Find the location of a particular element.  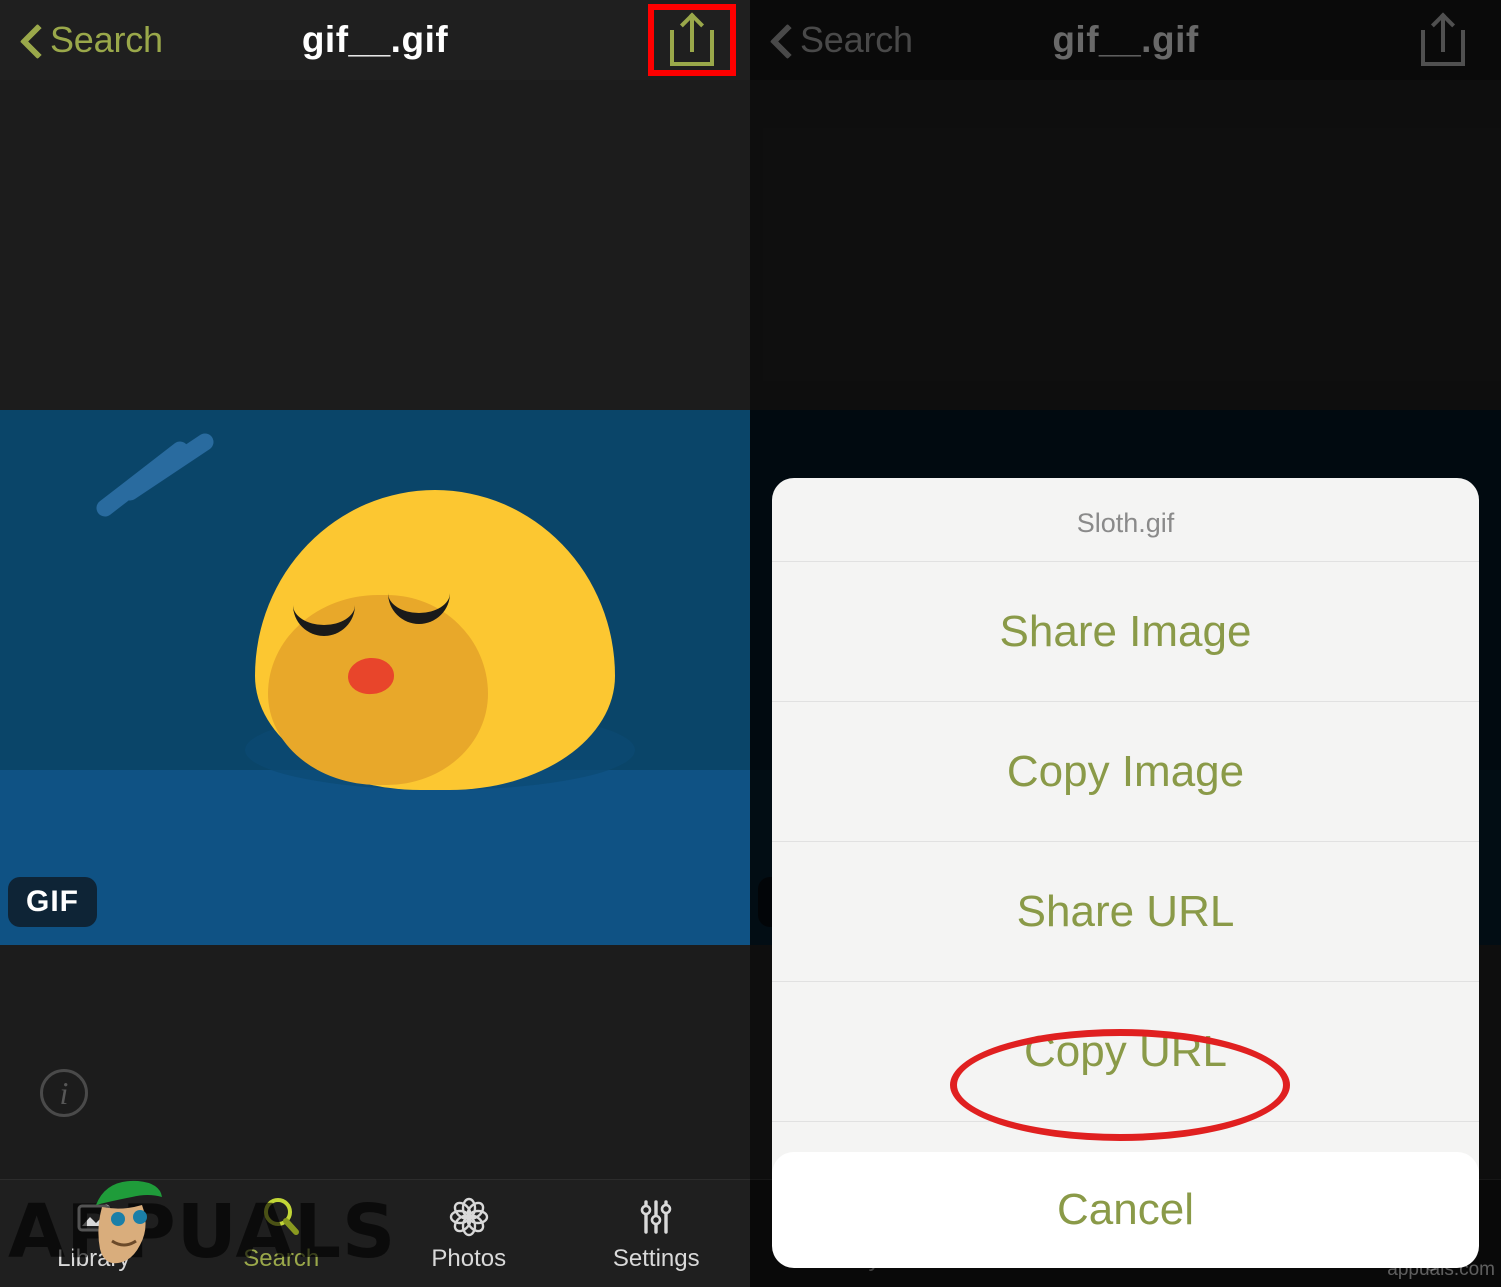

left-navbar: Search gif__.gif is located at coordinates (375, 40).